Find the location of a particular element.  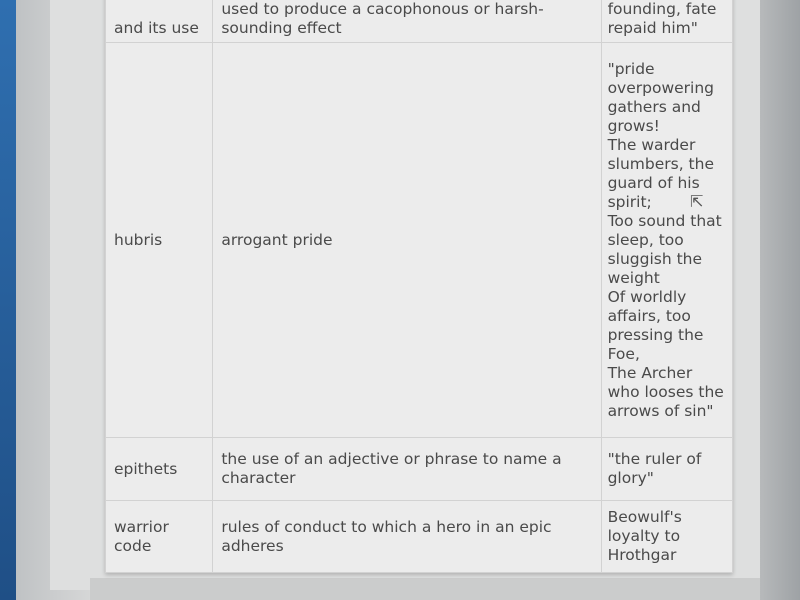

example-cell: Beowulf's loyalty to Hrothgar is located at coordinates (667, 536).